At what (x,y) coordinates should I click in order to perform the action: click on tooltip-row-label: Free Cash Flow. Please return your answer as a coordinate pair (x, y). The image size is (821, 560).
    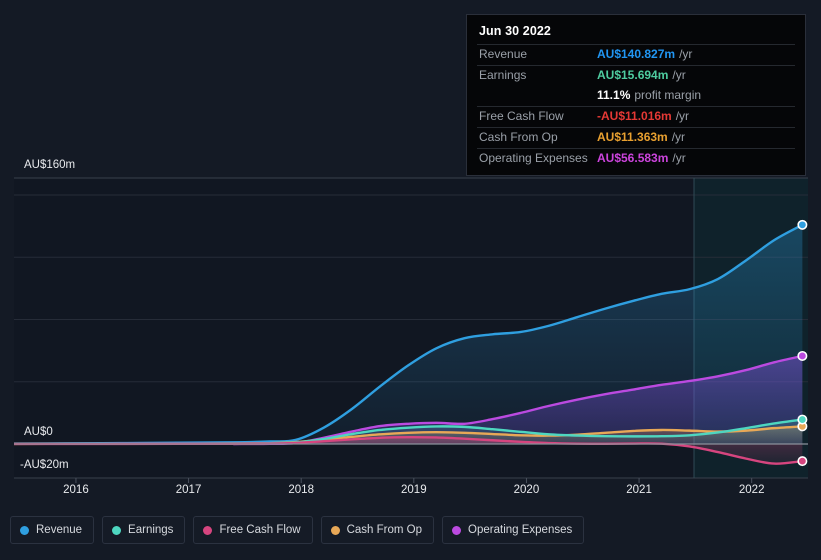
    Looking at the image, I should click on (521, 116).